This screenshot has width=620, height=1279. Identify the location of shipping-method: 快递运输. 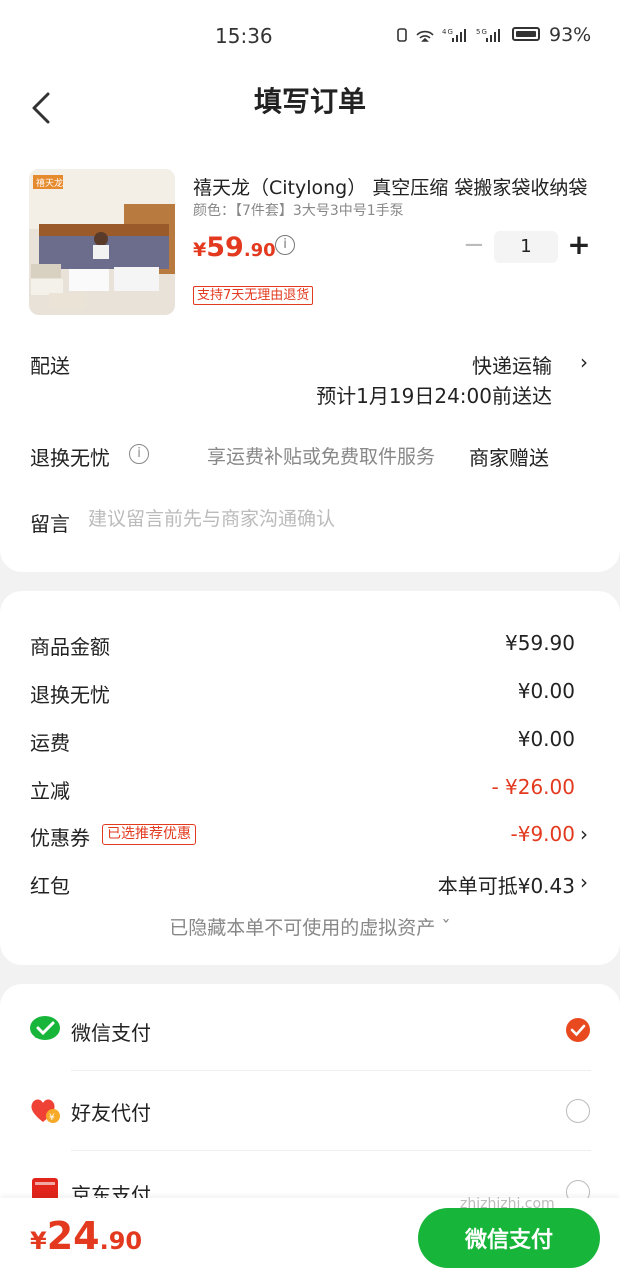
(426, 364).